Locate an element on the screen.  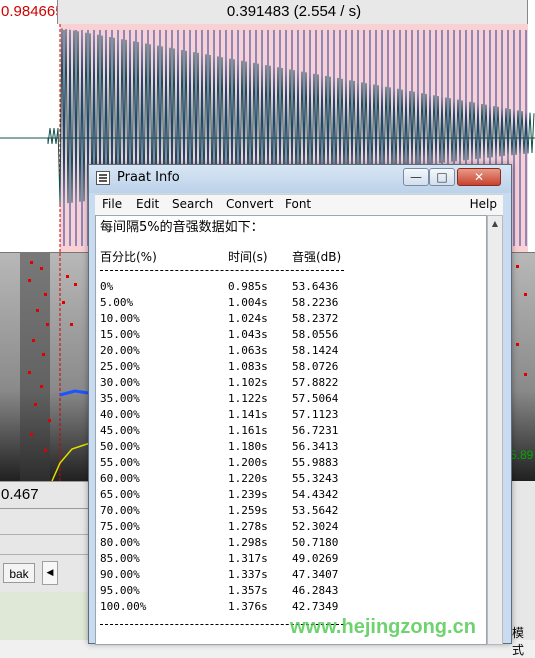
row-percent: 10.00% is located at coordinates (120, 318).